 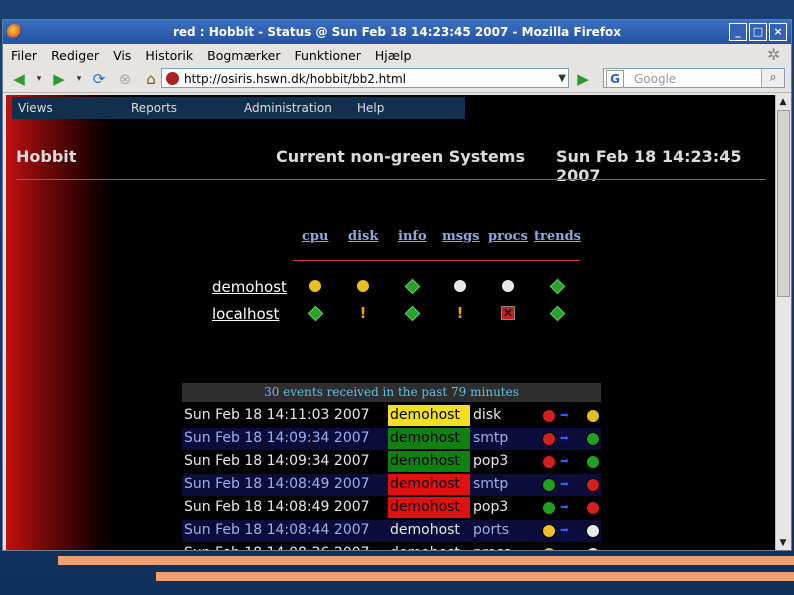 What do you see at coordinates (426, 560) in the screenshot?
I see `decor-bar-top` at bounding box center [426, 560].